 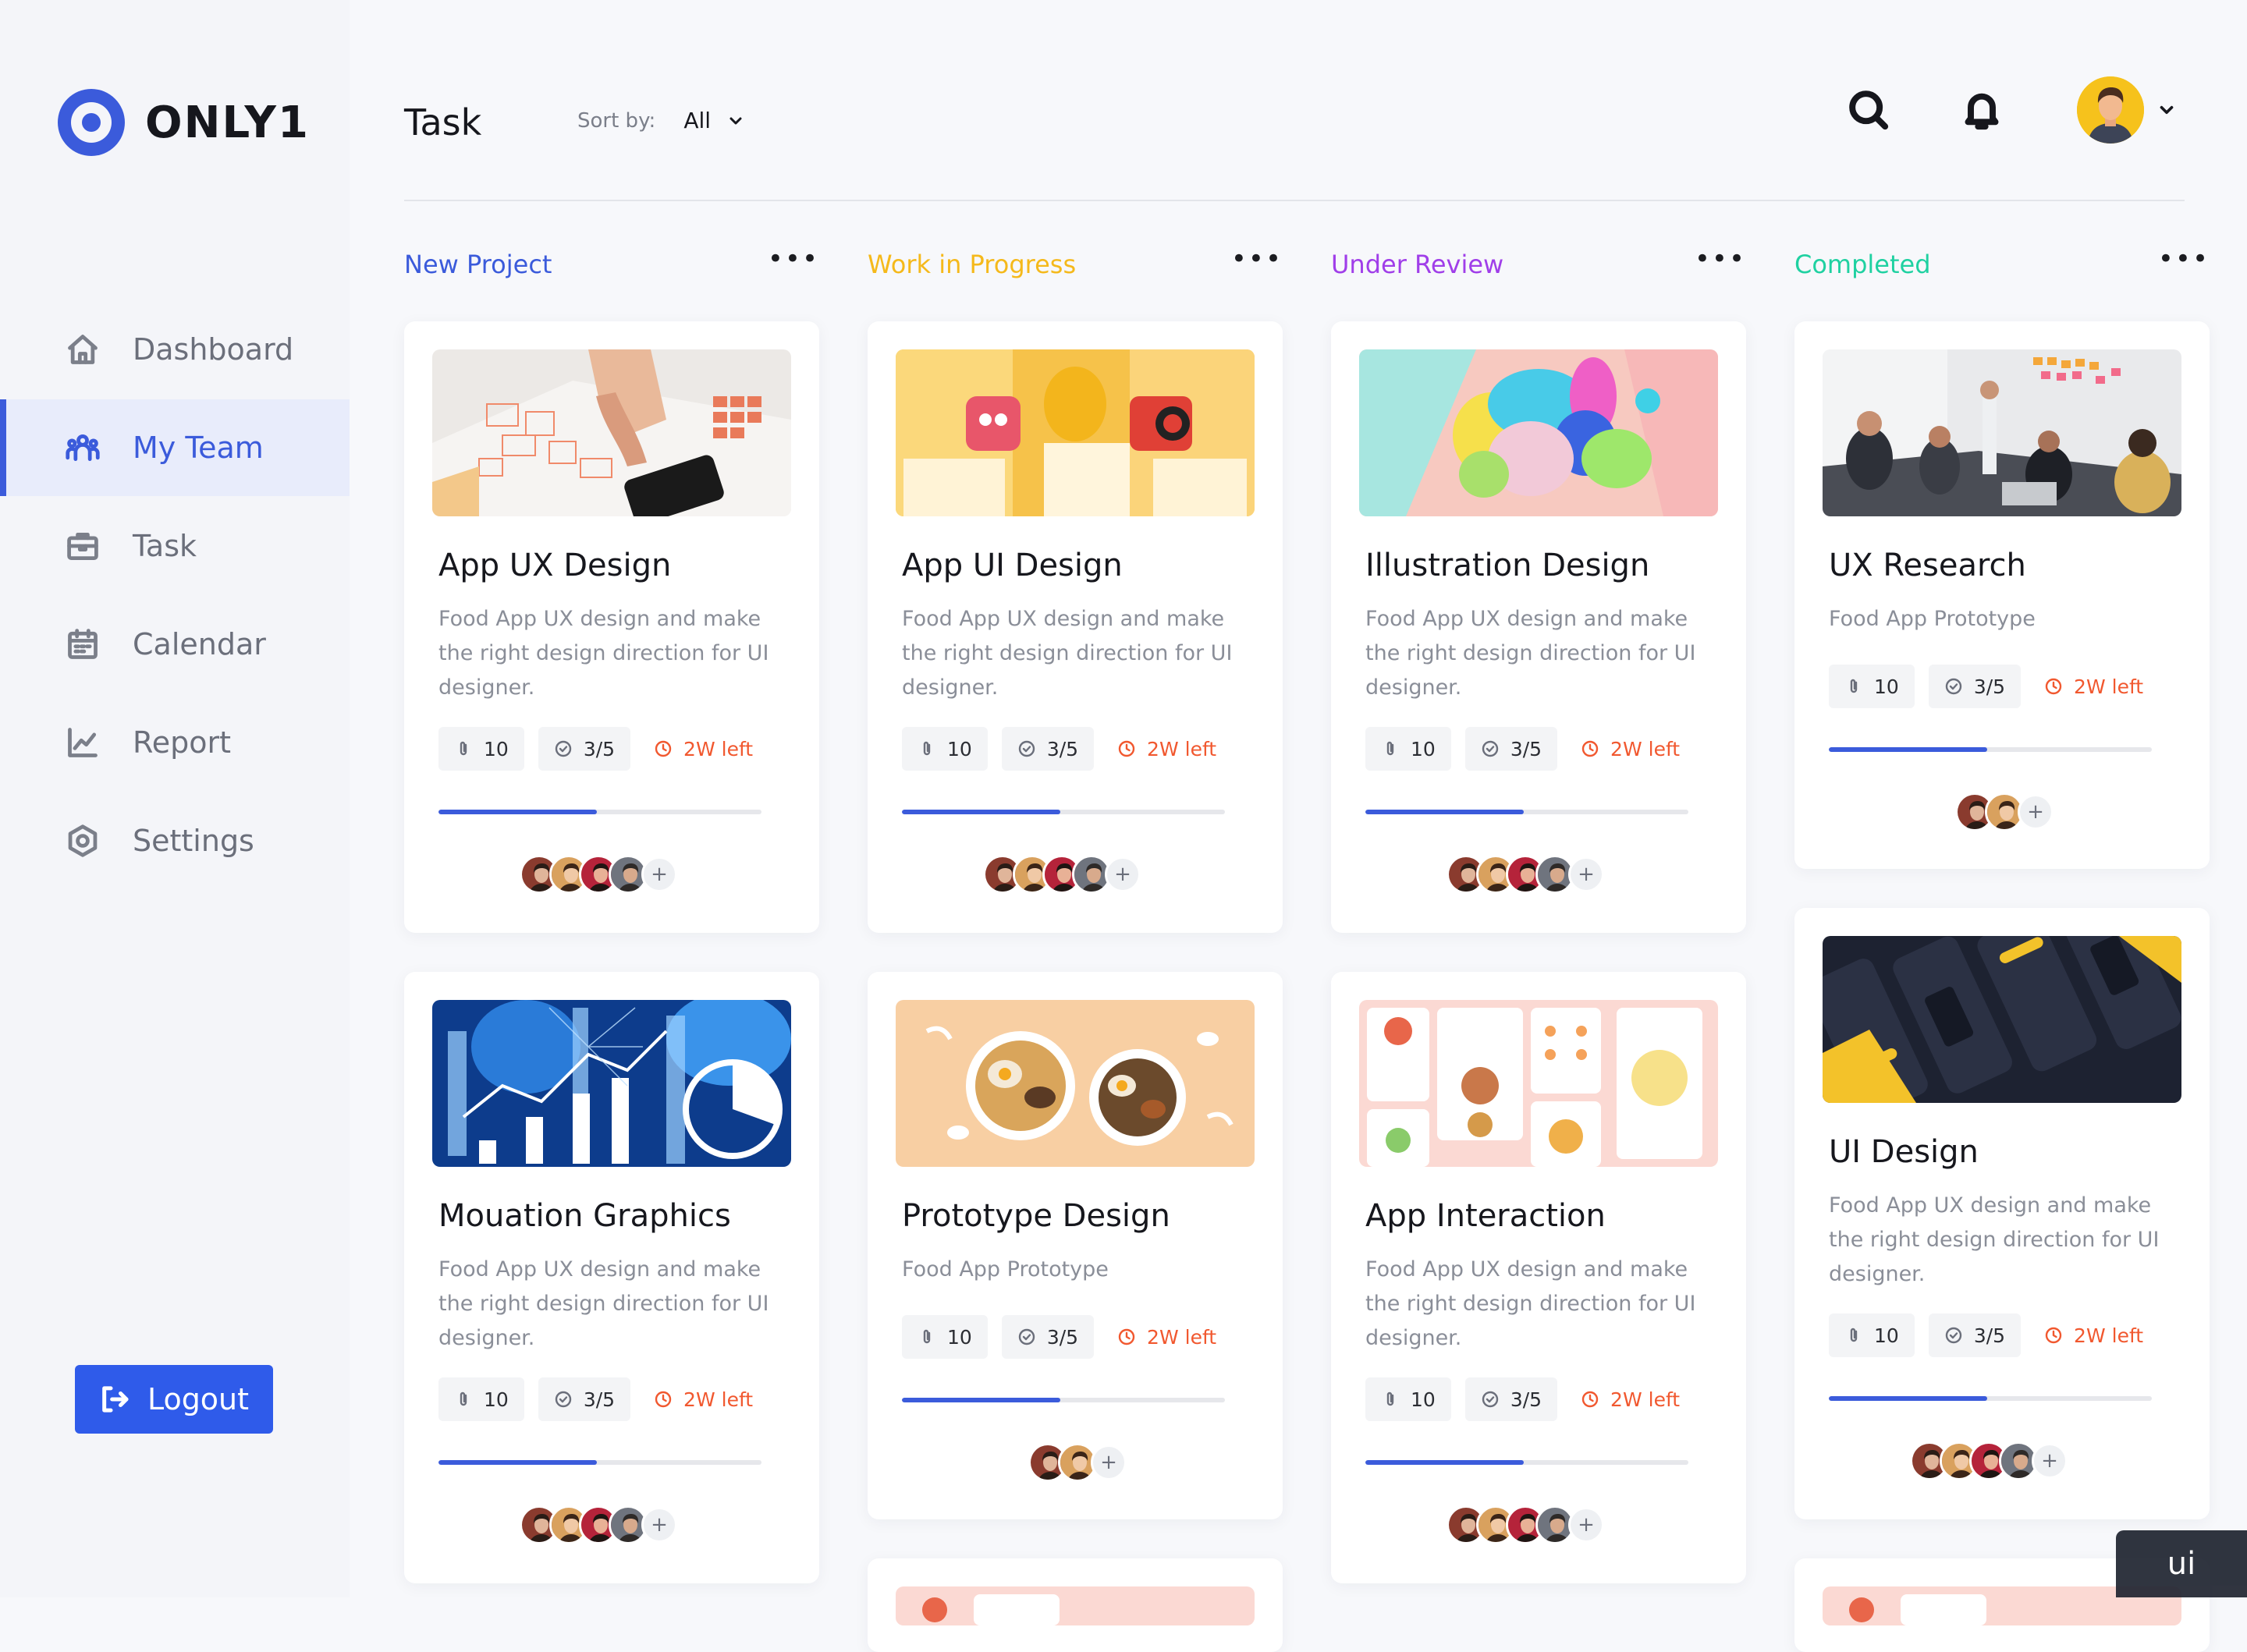 I want to click on progress-bar, so click(x=1063, y=812).